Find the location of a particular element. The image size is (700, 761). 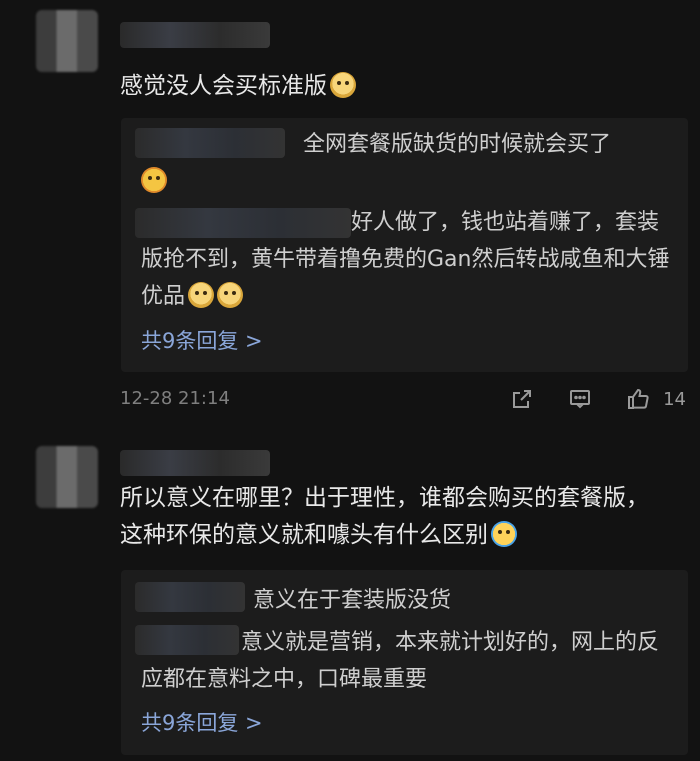

smiling-hearts-icon is located at coordinates (154, 180).